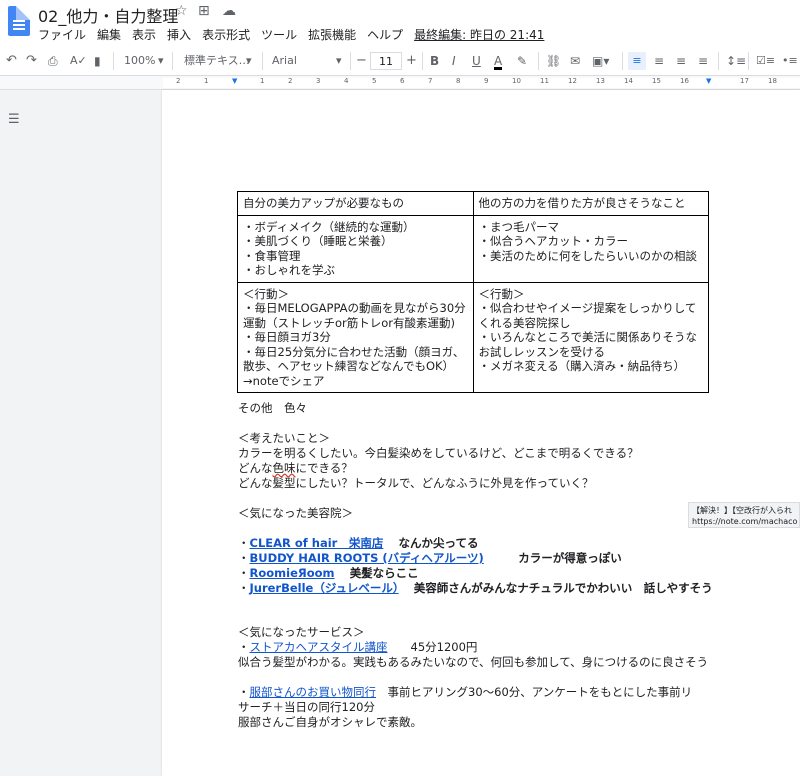 The height and width of the screenshot is (776, 800). I want to click on salon-item-2: ・BUDDY HAIR ROOTS (バディヘアルーツ) カラーが得意っぽい, so click(430, 558).